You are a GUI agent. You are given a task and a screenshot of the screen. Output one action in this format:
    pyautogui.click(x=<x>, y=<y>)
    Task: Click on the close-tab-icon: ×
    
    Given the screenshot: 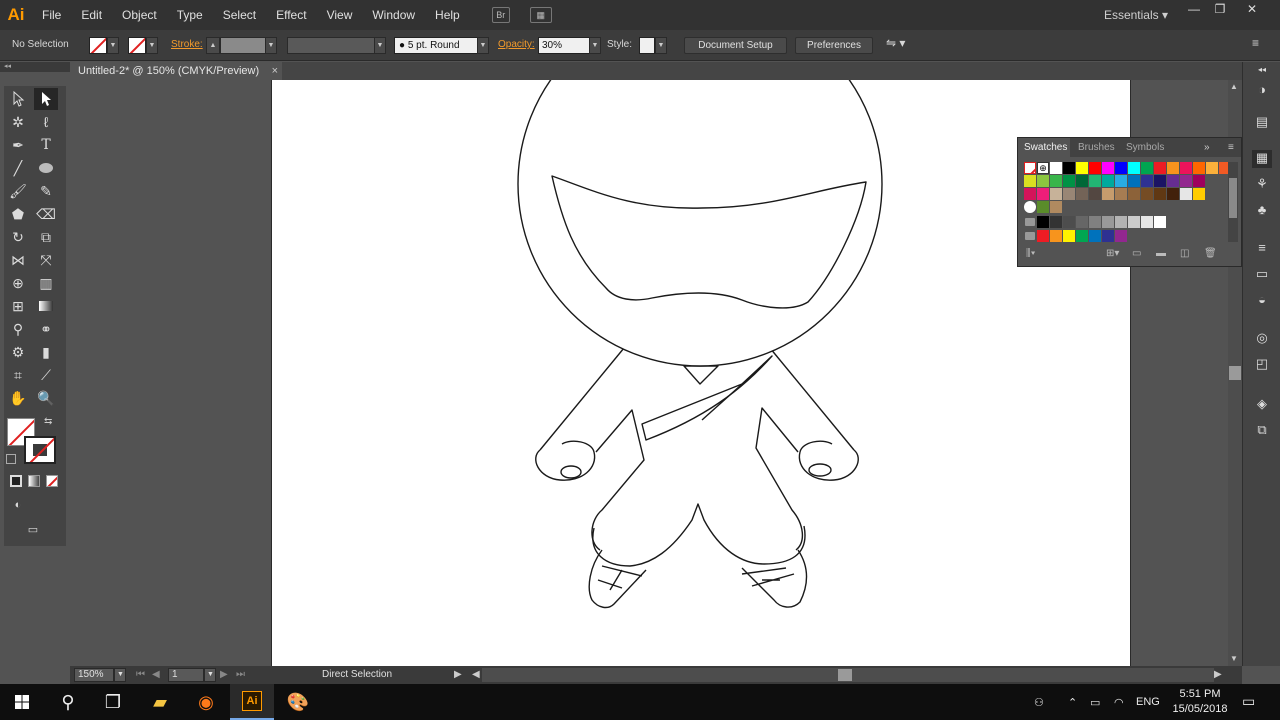 What is the action you would take?
    pyautogui.click(x=275, y=71)
    